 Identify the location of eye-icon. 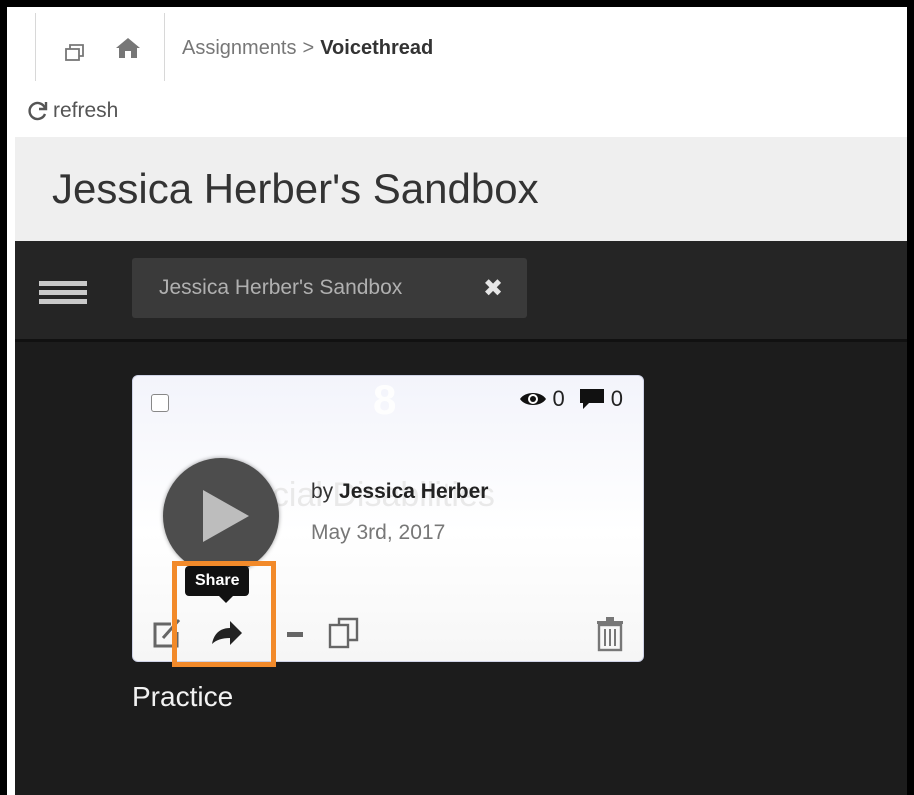
(532, 399).